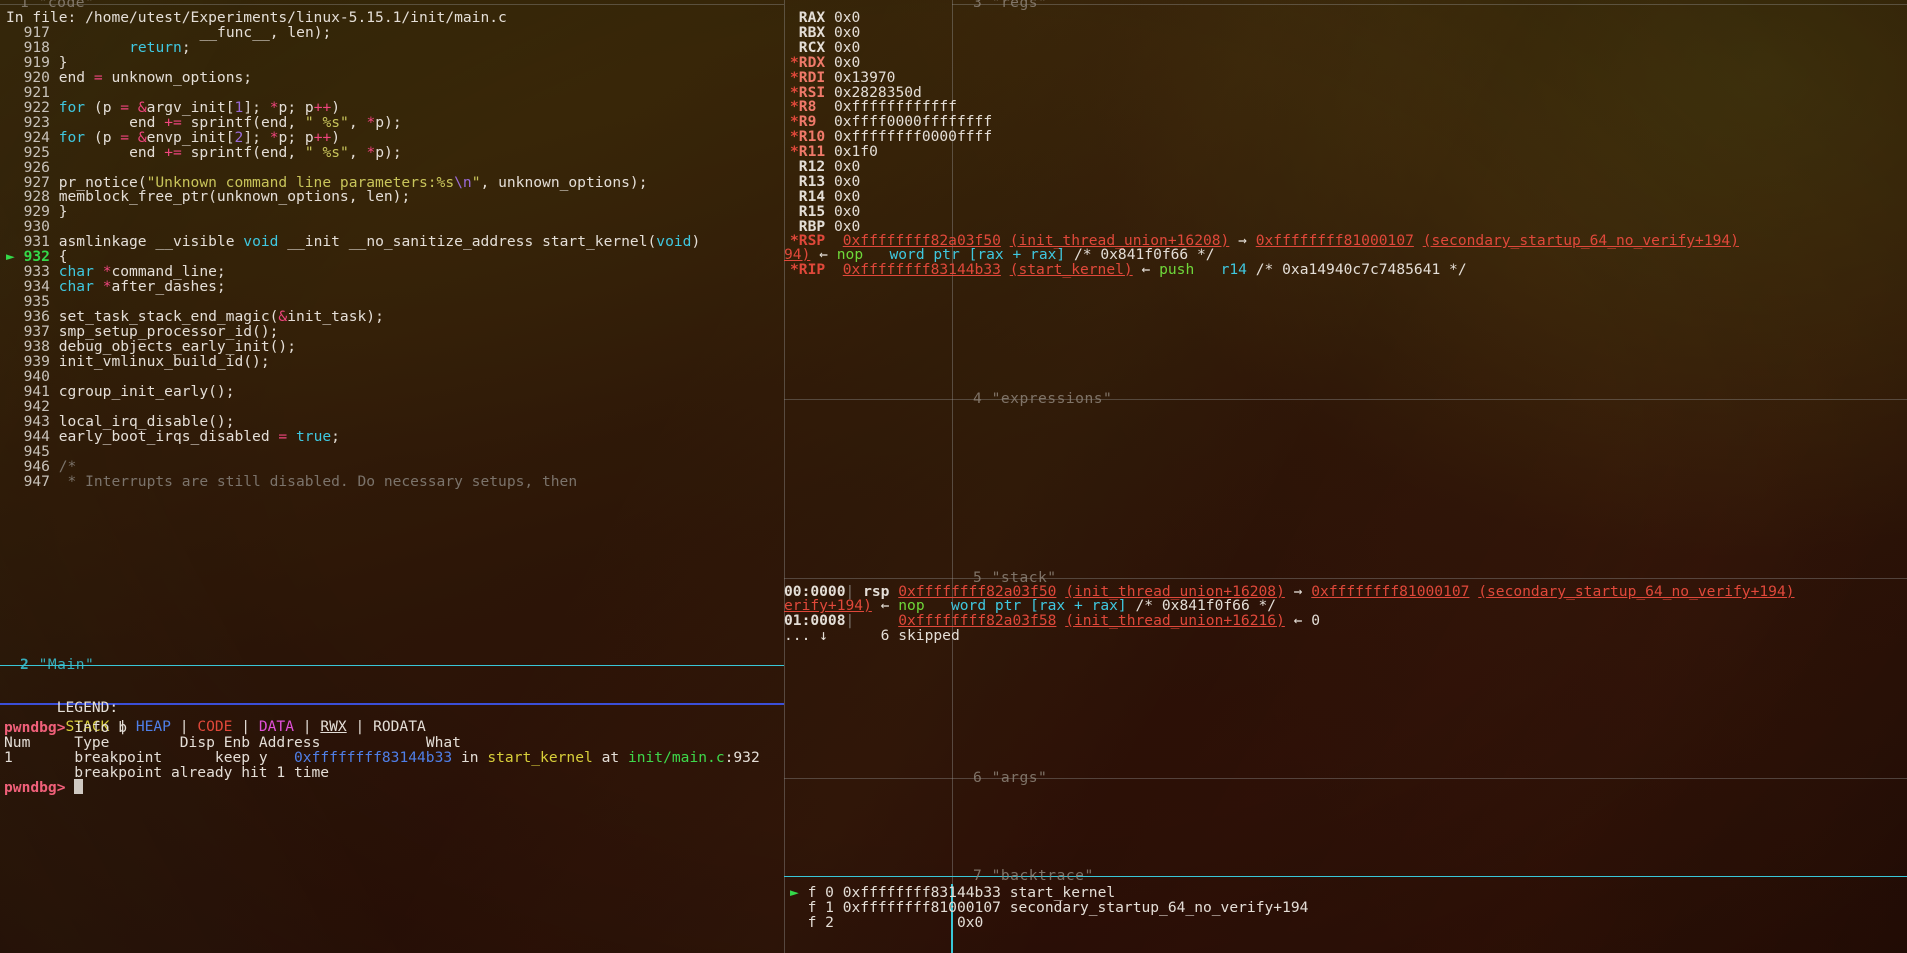 This screenshot has width=1907, height=953. I want to click on legend-item: HEAP, so click(153, 726).